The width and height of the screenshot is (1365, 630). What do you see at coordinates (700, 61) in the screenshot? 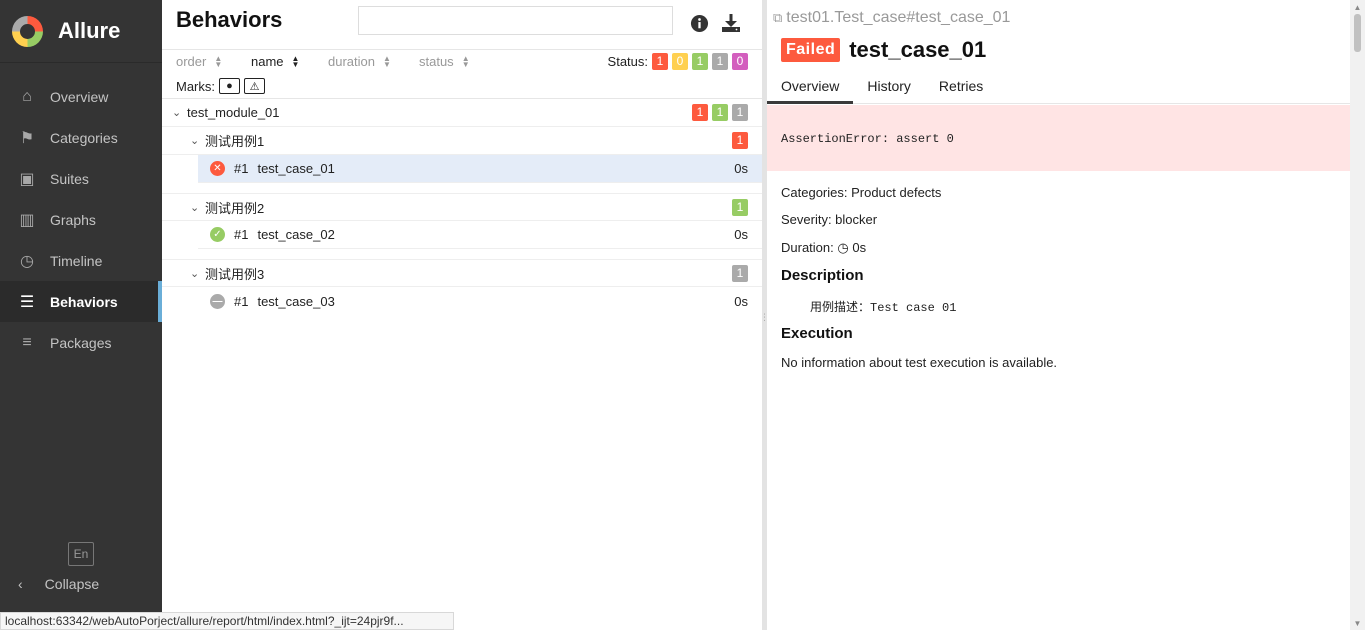
I see `status-badge-passed: 1` at bounding box center [700, 61].